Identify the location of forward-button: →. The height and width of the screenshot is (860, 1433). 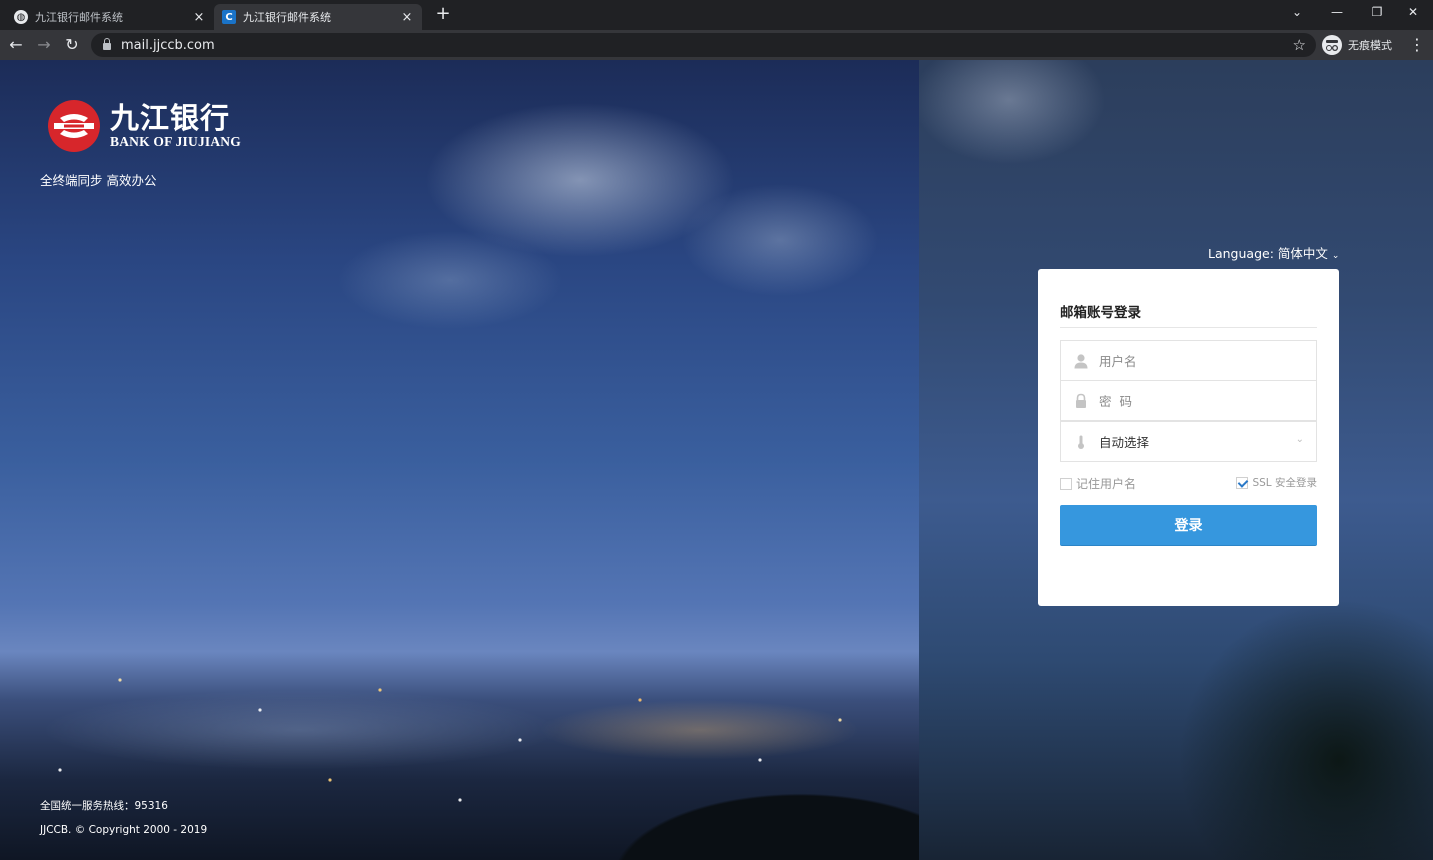
(44, 45).